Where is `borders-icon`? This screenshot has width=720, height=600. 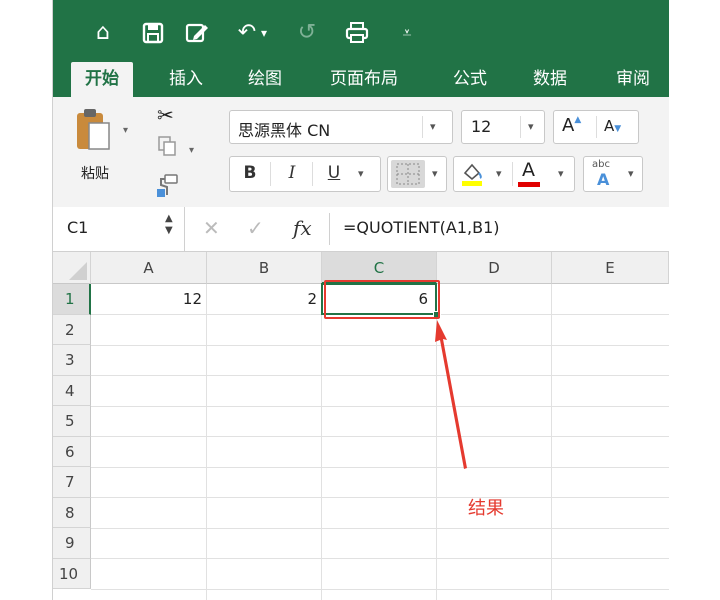
borders-icon is located at coordinates (408, 174).